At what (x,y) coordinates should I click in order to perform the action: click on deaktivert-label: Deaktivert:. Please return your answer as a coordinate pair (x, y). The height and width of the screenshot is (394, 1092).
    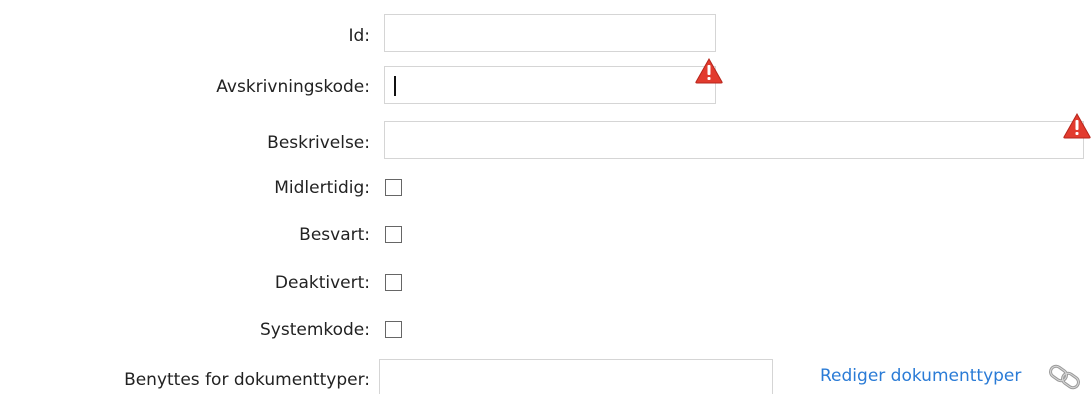
    Looking at the image, I should click on (322, 283).